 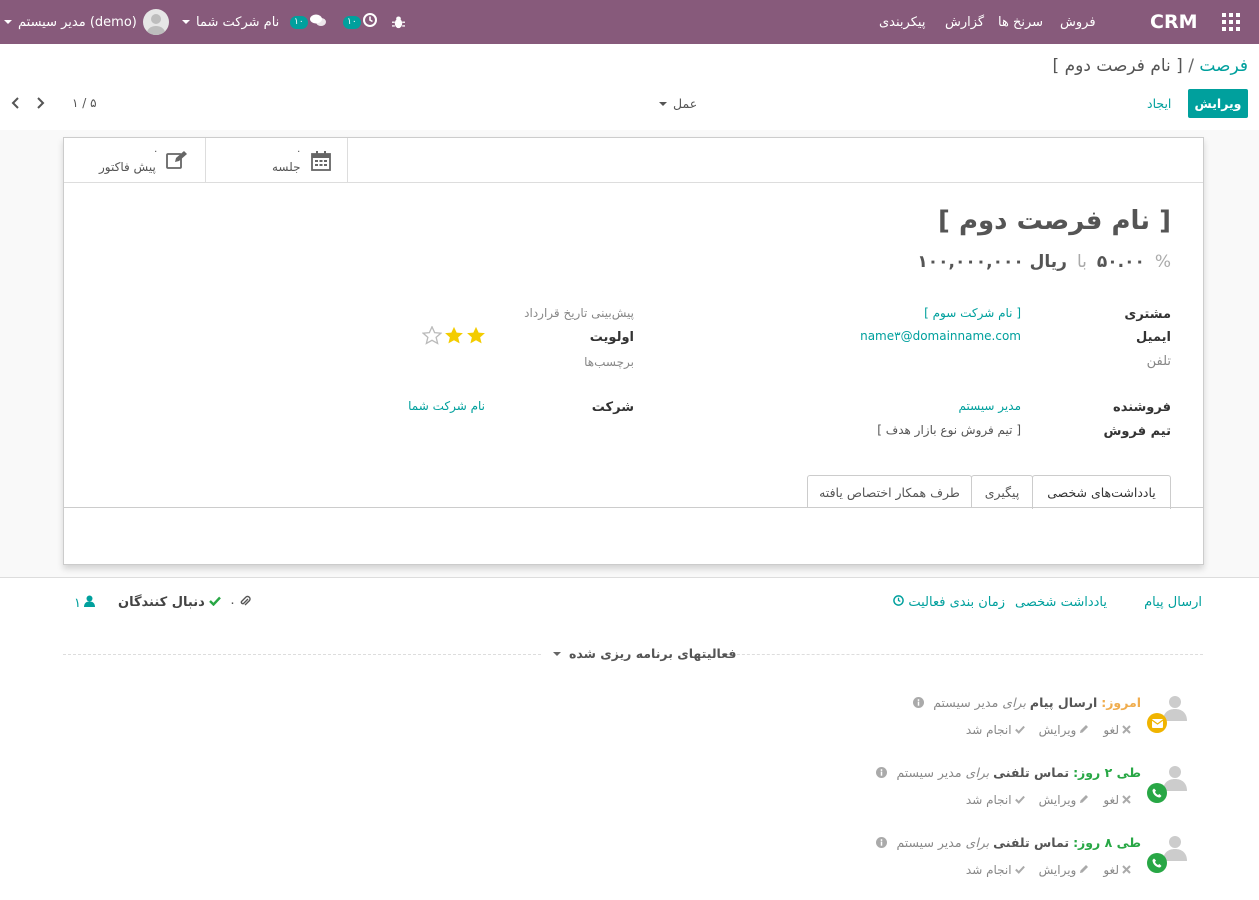 I want to click on comments-icon, so click(x=317, y=22).